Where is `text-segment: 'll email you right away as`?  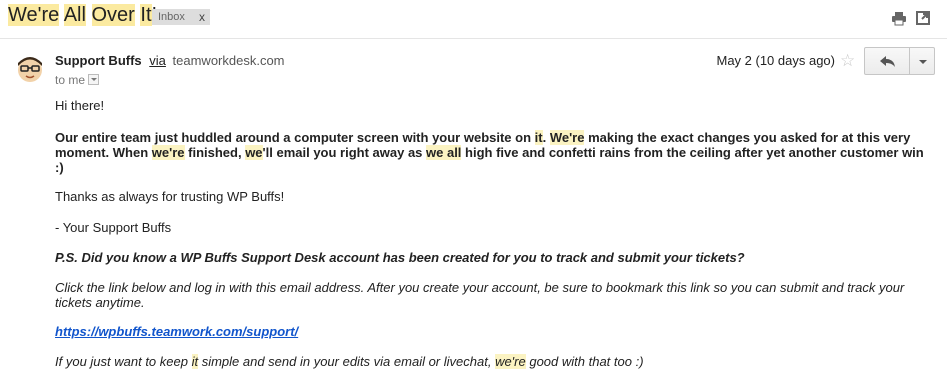
text-segment: 'll email you right away as is located at coordinates (344, 152).